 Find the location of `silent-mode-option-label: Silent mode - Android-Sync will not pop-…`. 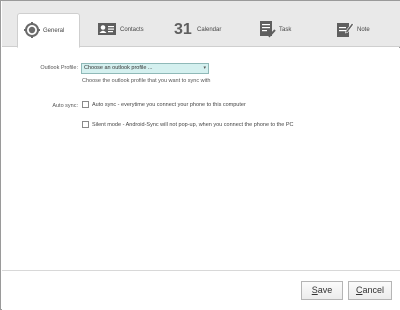

silent-mode-option-label: Silent mode - Android-Sync will not pop-… is located at coordinates (193, 124).